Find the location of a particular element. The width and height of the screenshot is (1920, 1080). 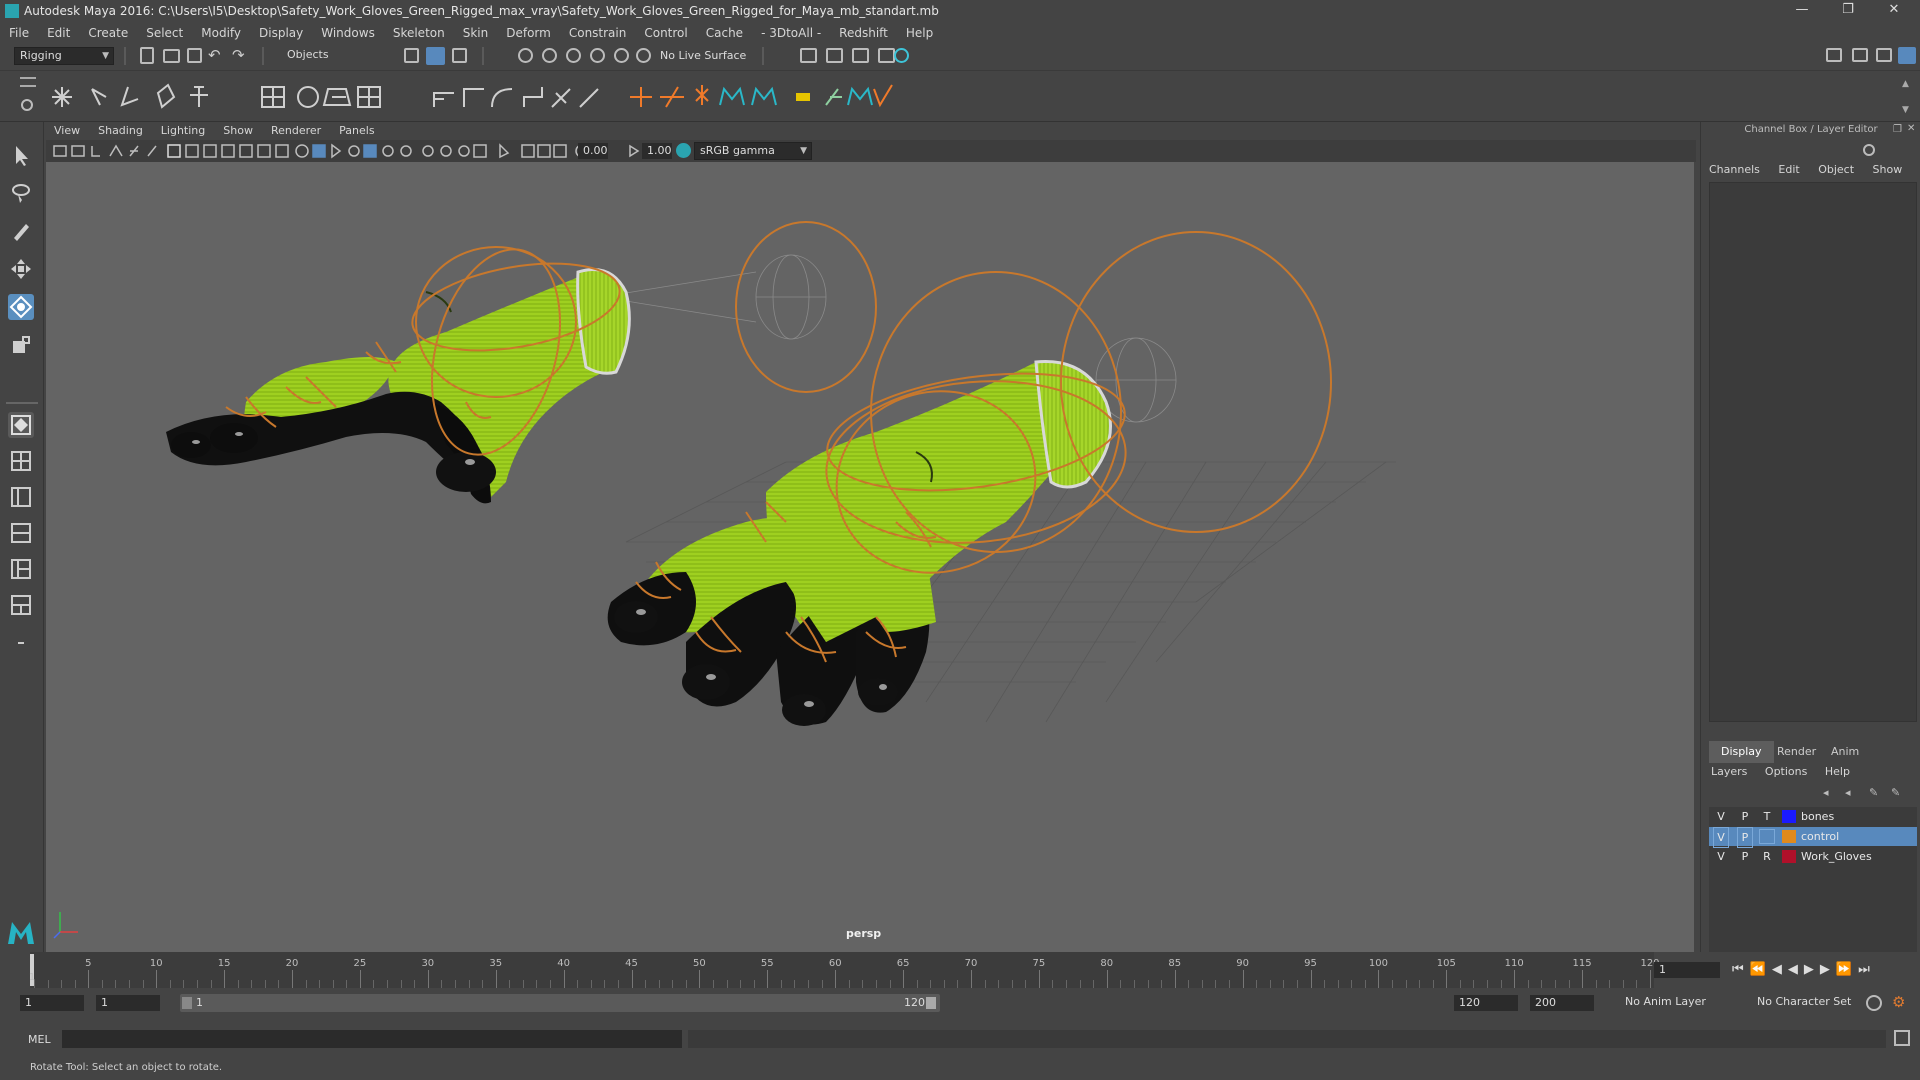

layer-type-toggle is located at coordinates (1767, 836).